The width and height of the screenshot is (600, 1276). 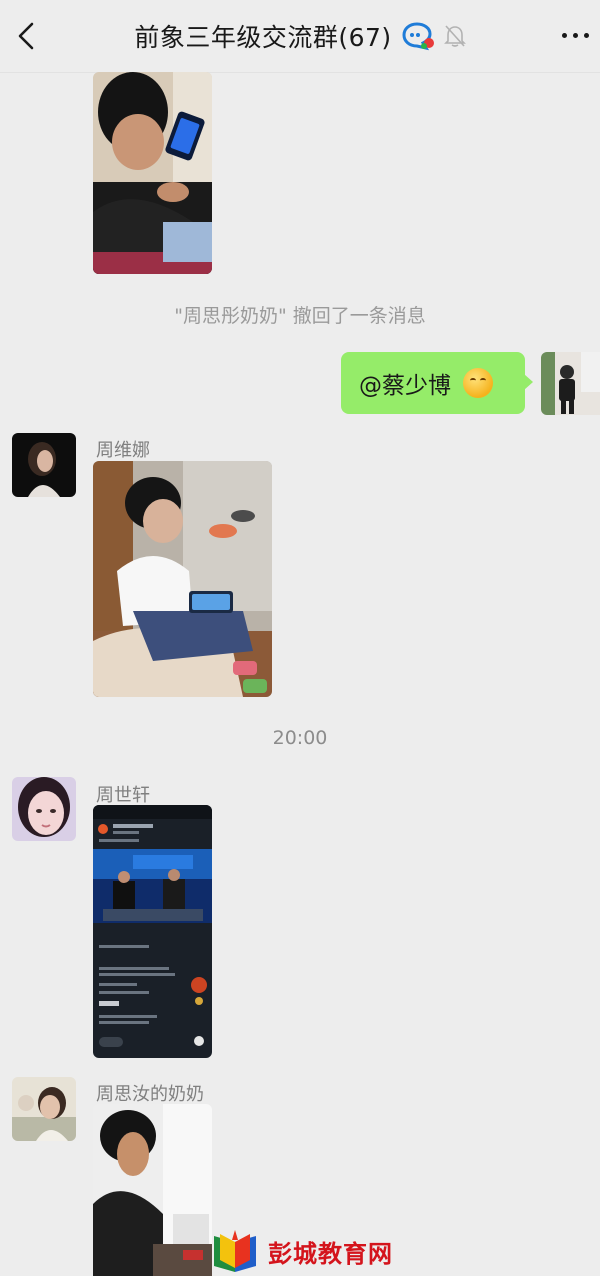 What do you see at coordinates (300, 738) in the screenshot?
I see `time-divider: 20:00` at bounding box center [300, 738].